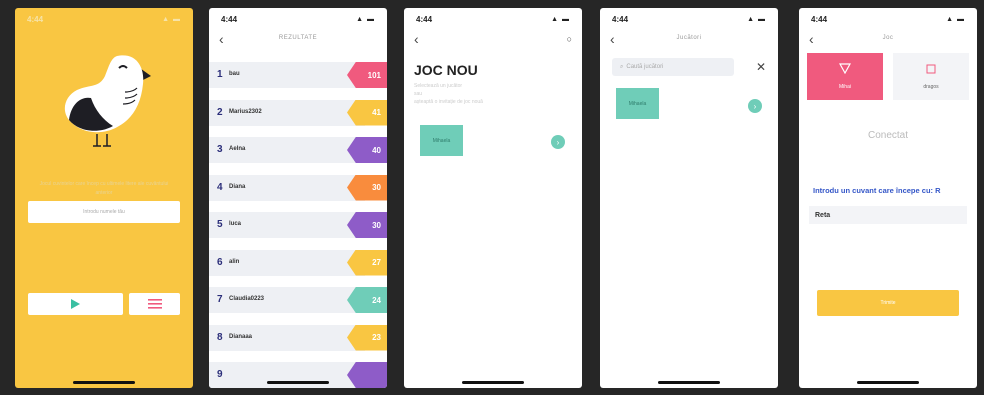 The image size is (984, 395). Describe the element at coordinates (298, 225) in the screenshot. I see `result-row: 5 luca 30` at that location.